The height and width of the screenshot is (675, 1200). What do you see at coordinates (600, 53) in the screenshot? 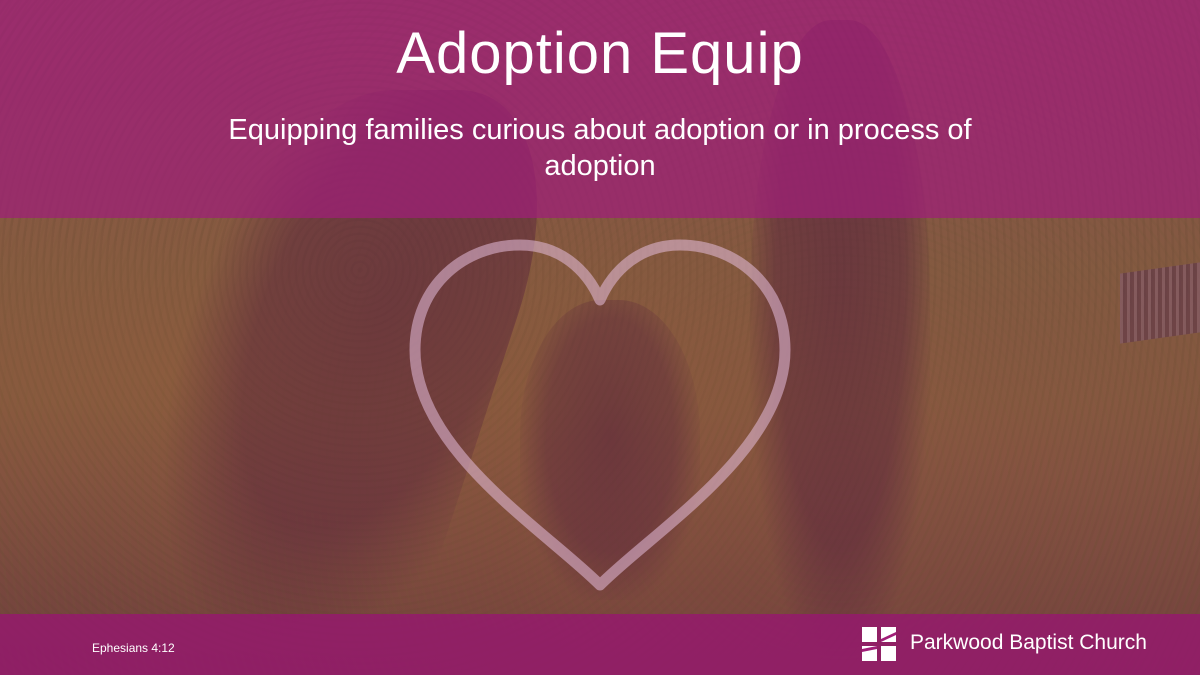
I see `slide-title: Adoption Equip` at bounding box center [600, 53].